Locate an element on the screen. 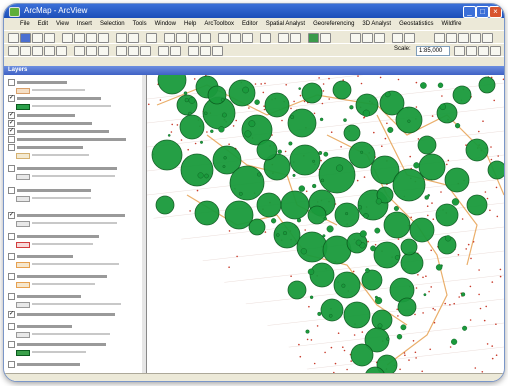  rectangle-icon is located at coordinates (145, 51).